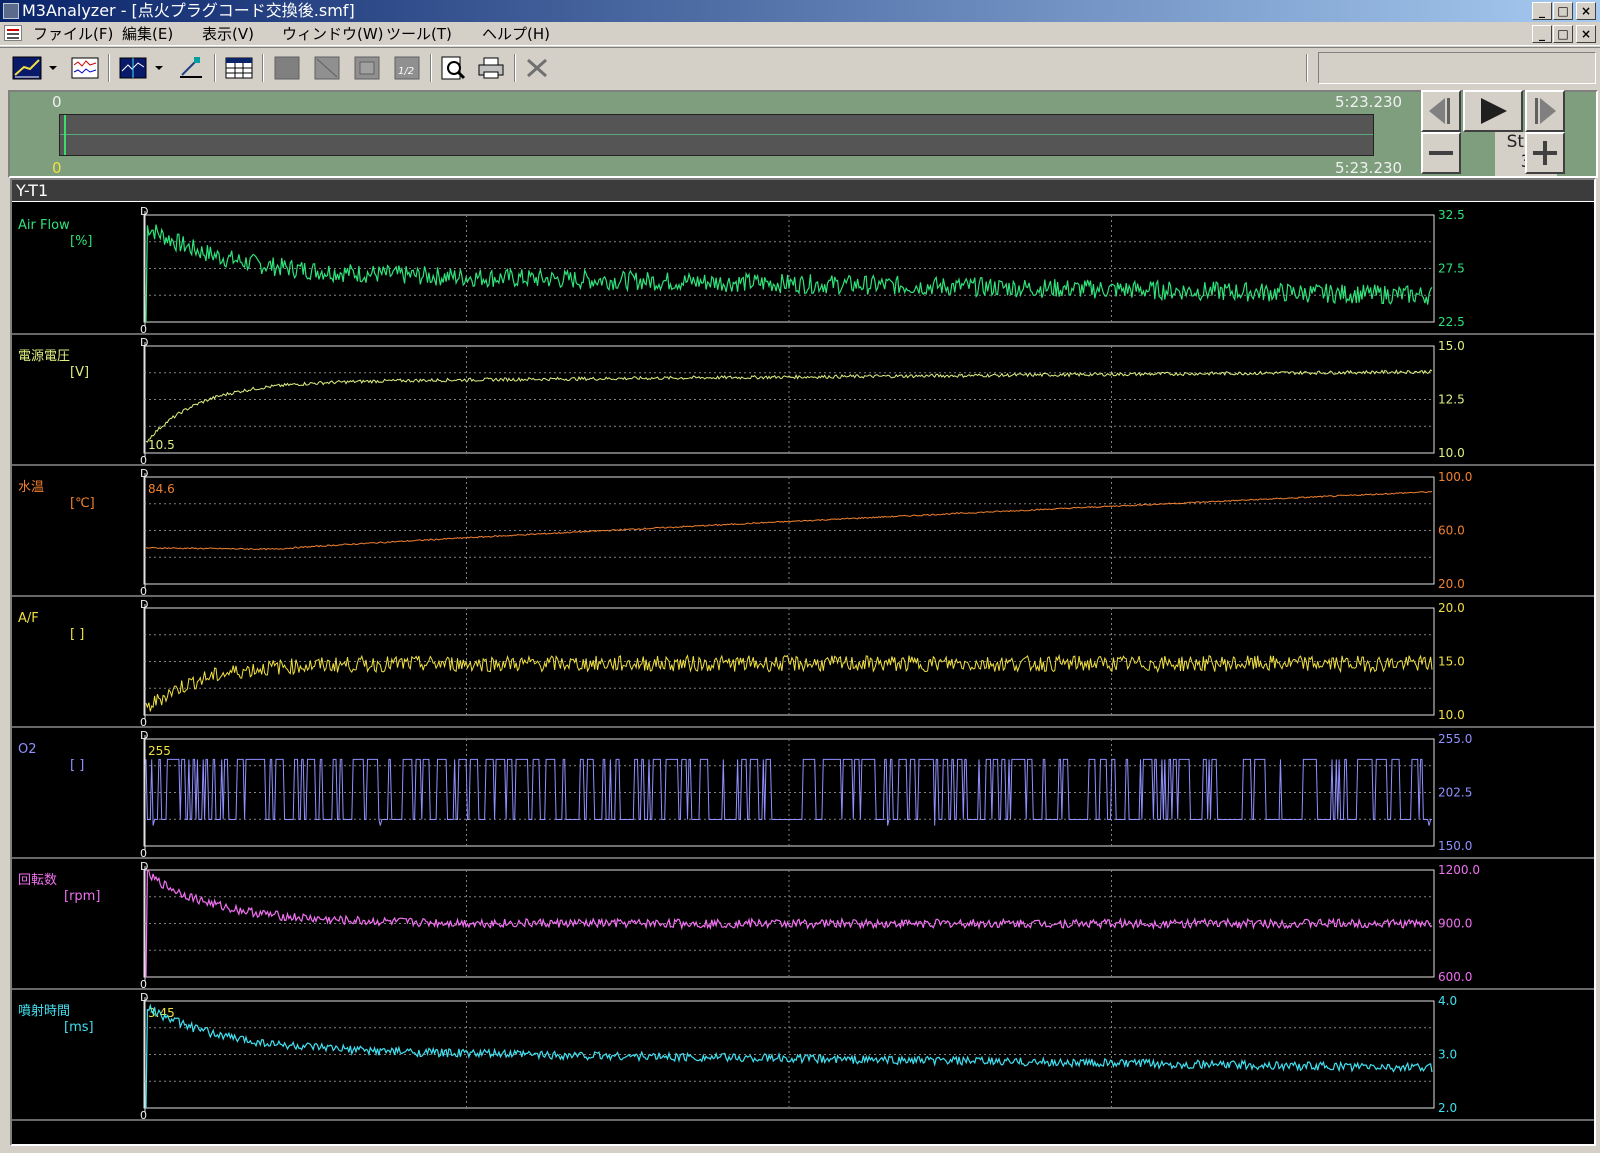 The image size is (1600, 1153). I want to click on table-icon, so click(239, 68).